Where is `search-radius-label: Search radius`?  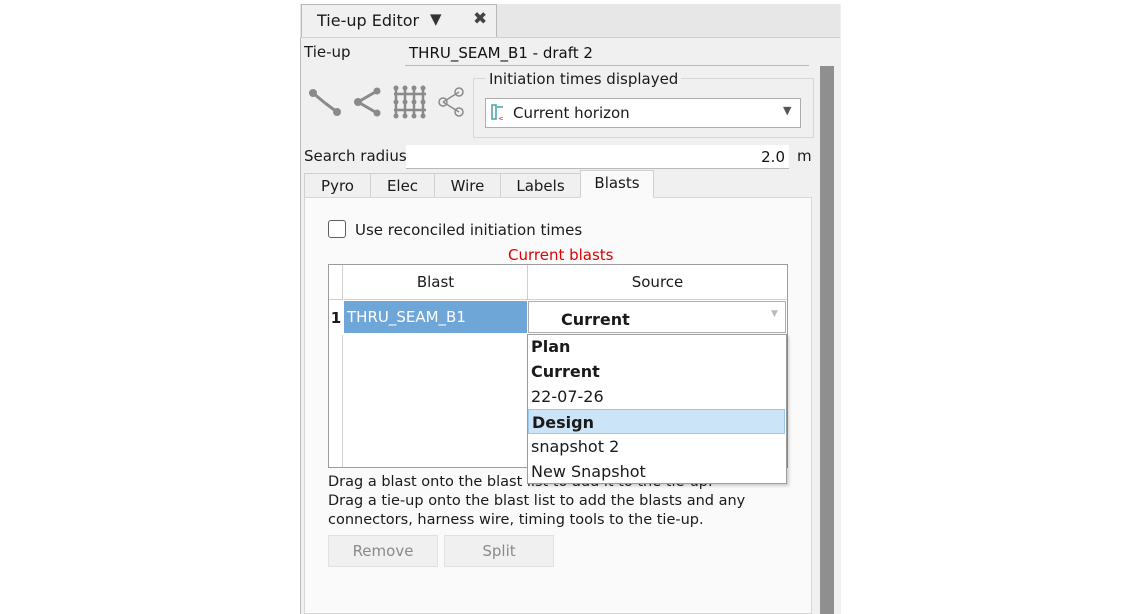
search-radius-label: Search radius is located at coordinates (355, 156).